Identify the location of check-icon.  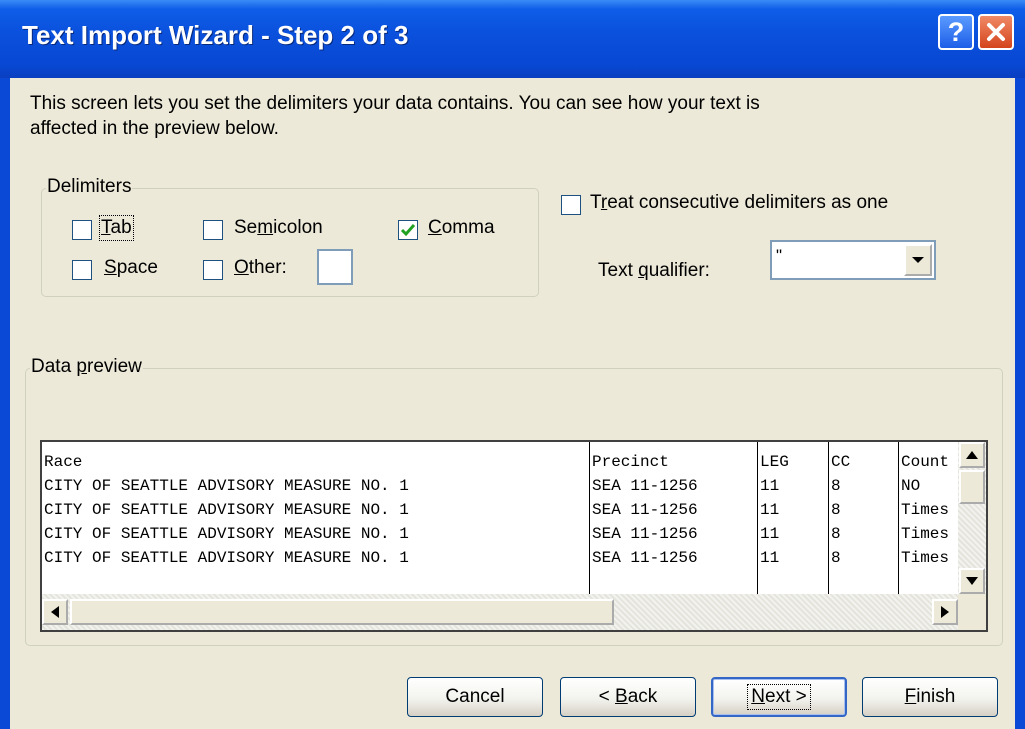
(408, 230).